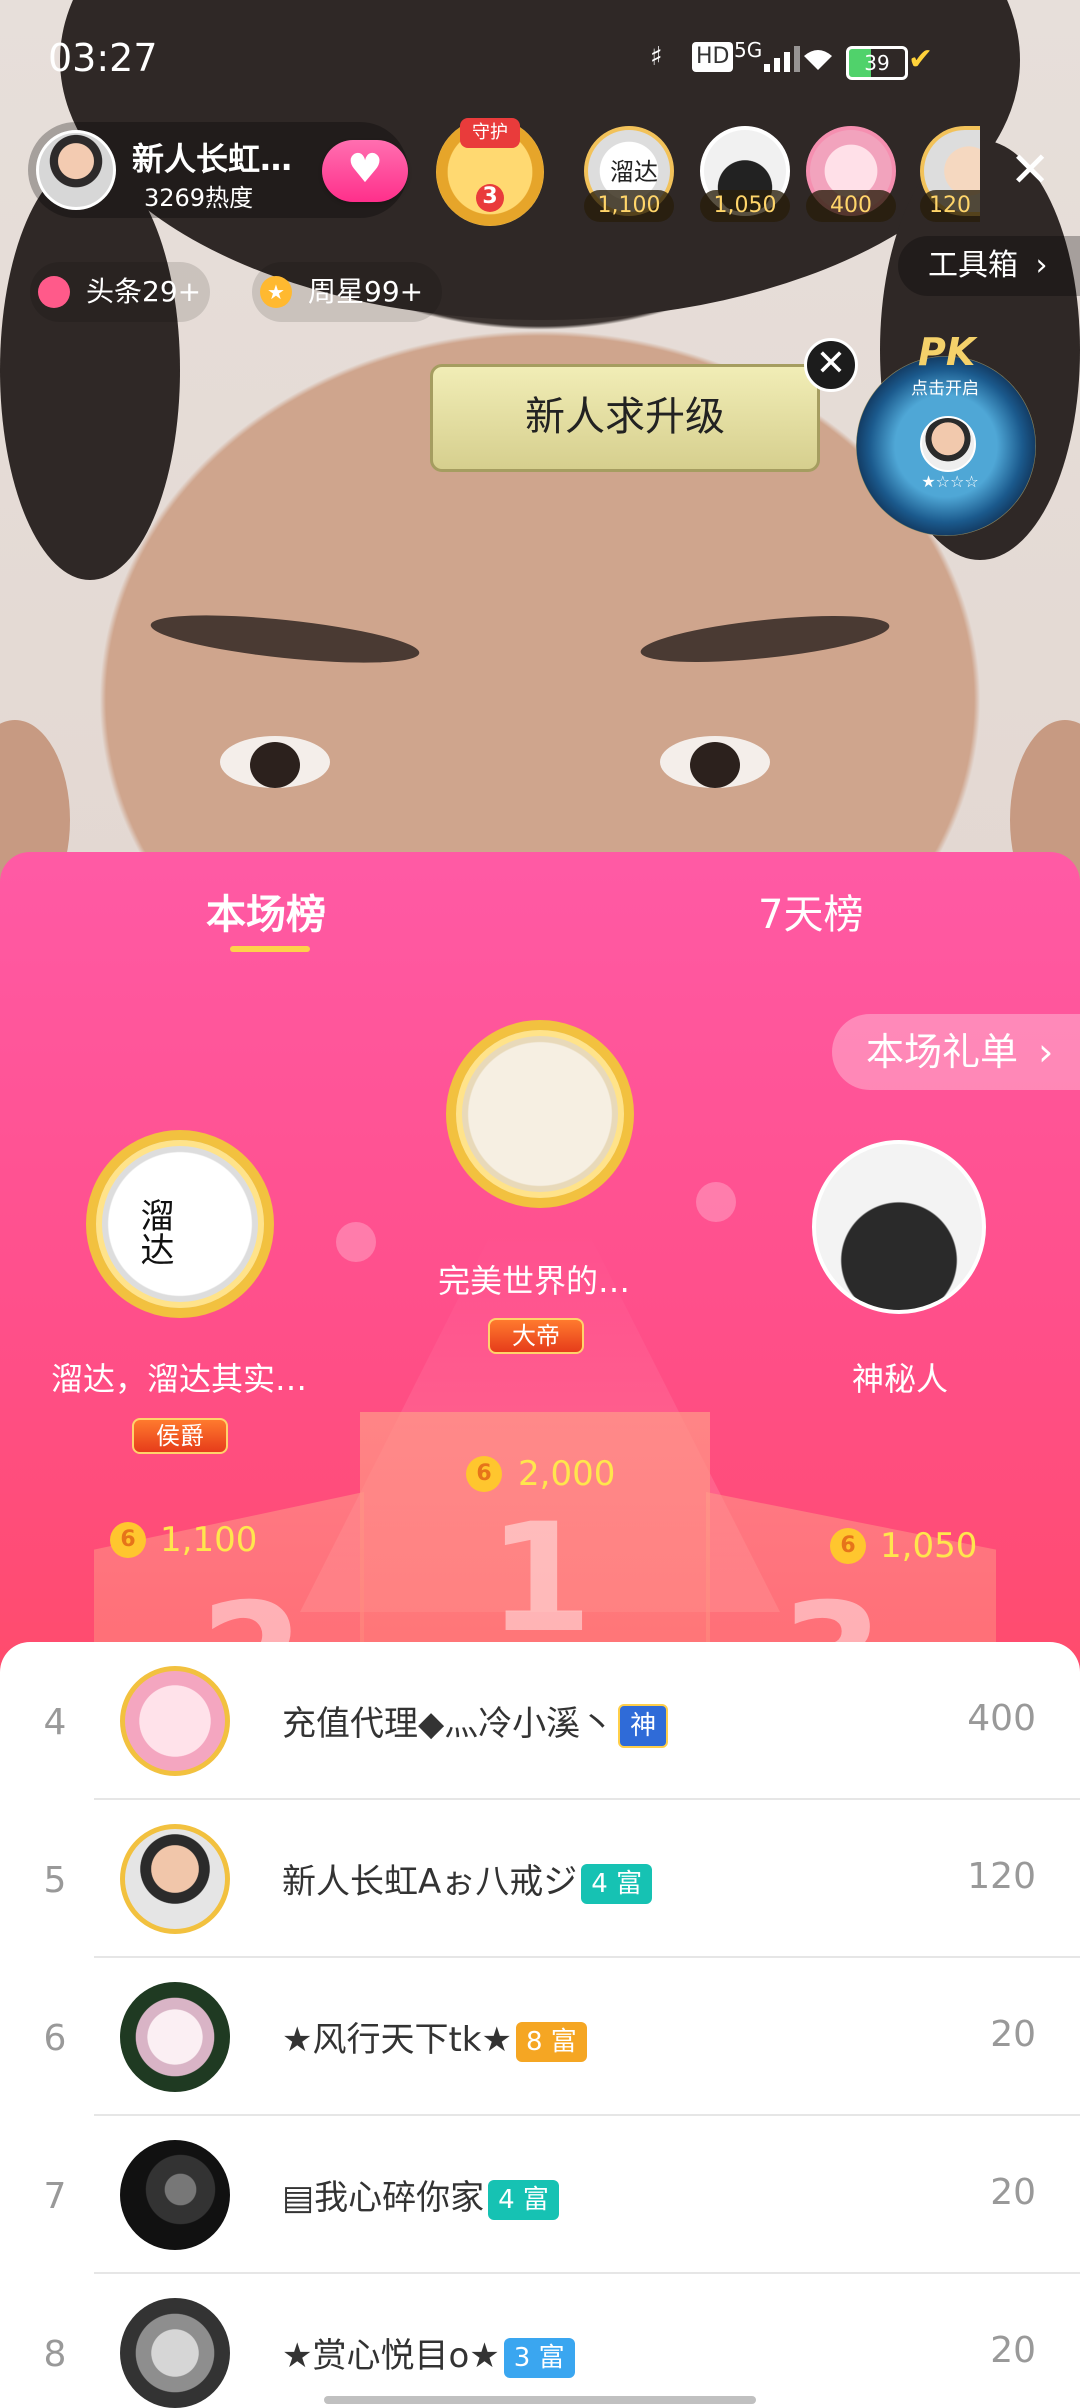 Image resolution: width=1080 pixels, height=2408 pixels. What do you see at coordinates (55, 1722) in the screenshot?
I see `row-rank: 4` at bounding box center [55, 1722].